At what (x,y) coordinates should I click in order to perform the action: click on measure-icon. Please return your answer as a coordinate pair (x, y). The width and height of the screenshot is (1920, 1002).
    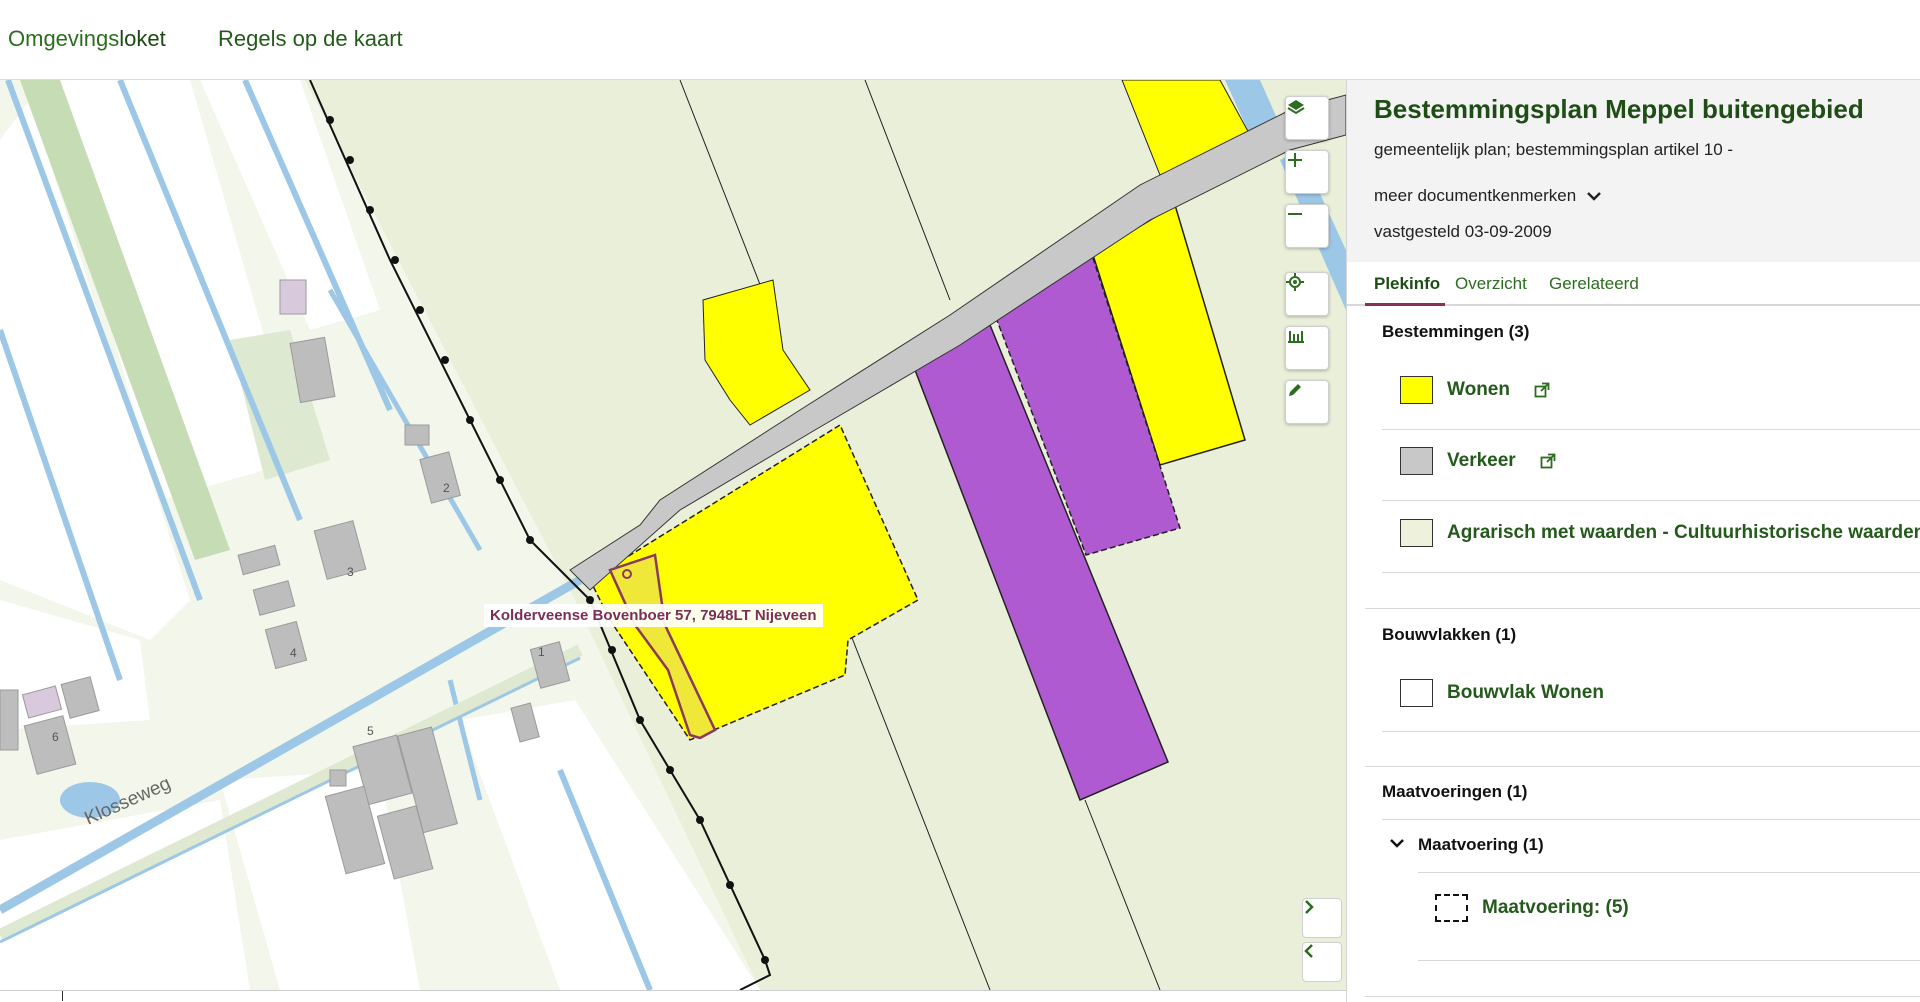
    Looking at the image, I should click on (1296, 337).